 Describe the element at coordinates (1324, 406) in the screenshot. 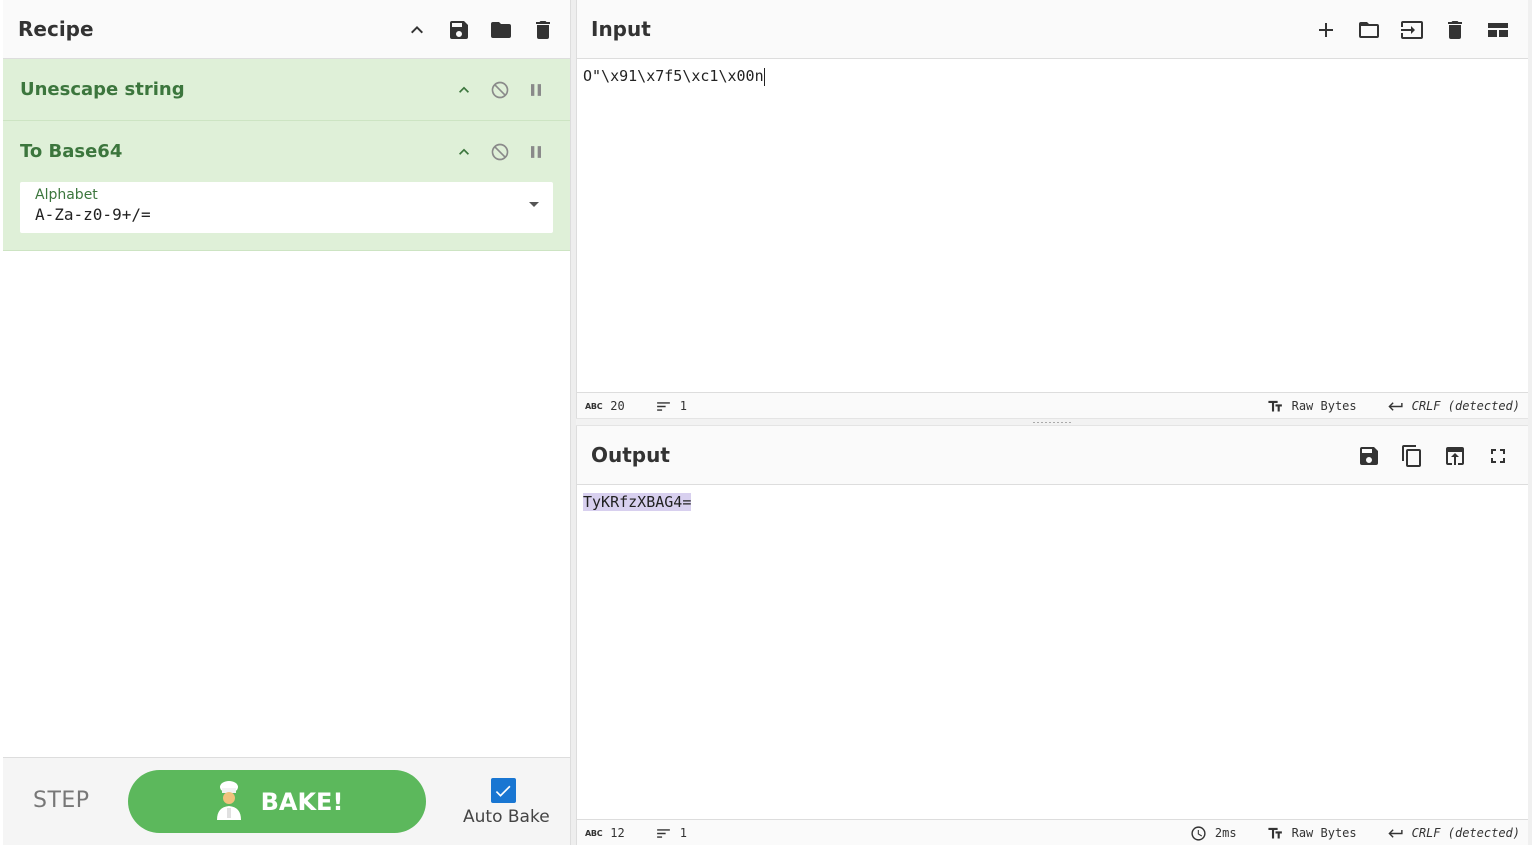

I see `input-encoding: Raw Bytes` at that location.